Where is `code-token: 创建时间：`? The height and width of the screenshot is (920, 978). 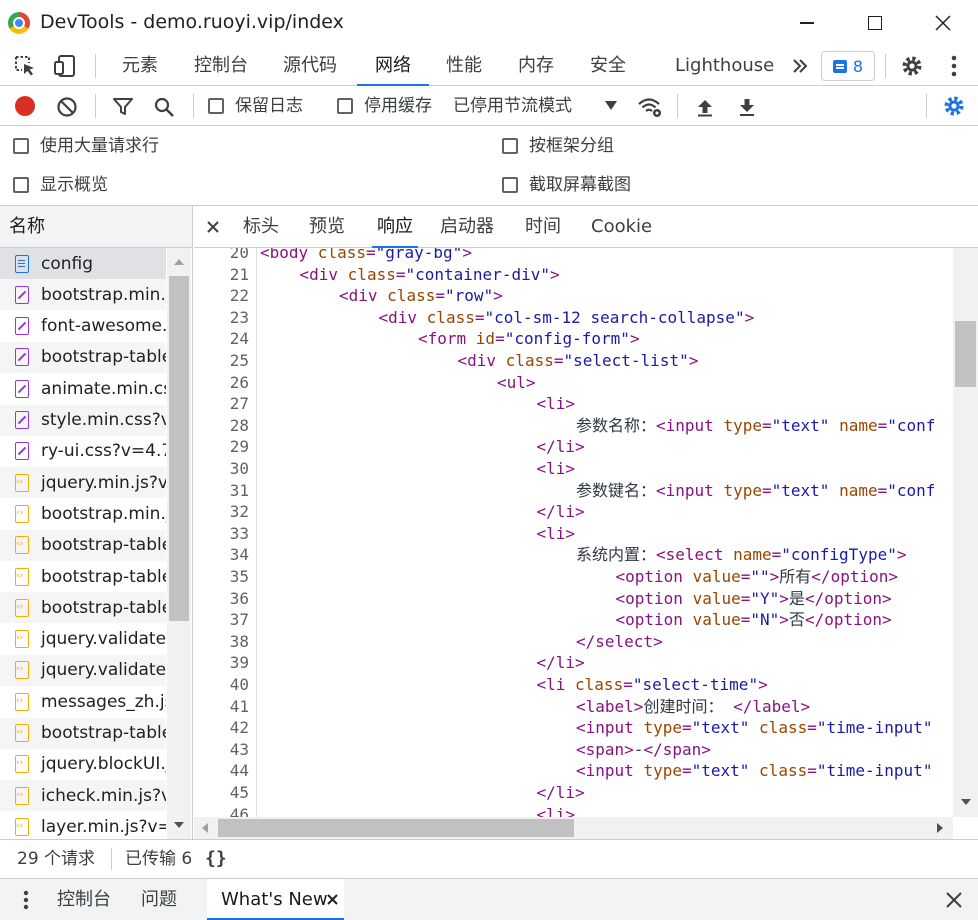 code-token: 创建时间： is located at coordinates (688, 706).